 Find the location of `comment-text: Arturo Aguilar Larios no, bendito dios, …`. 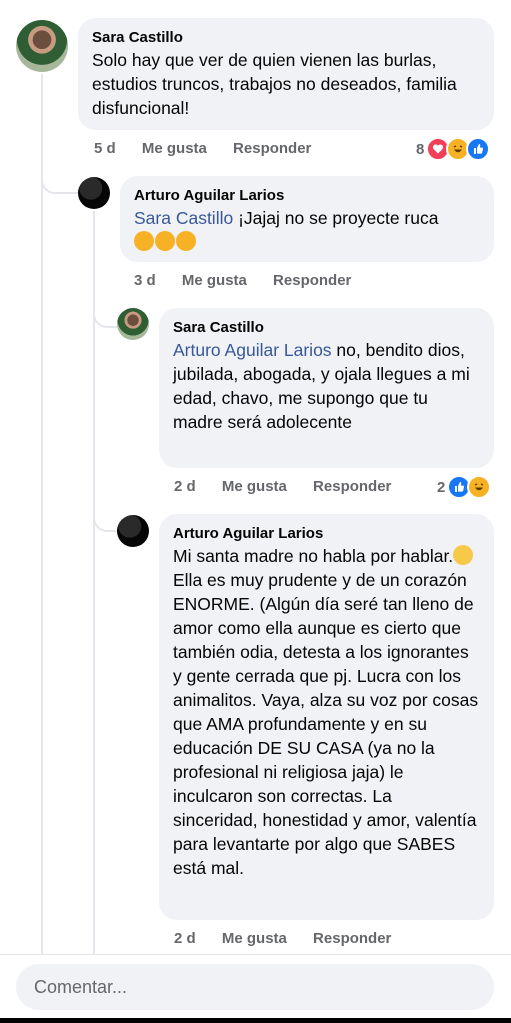

comment-text: Arturo Aguilar Larios no, bendito dios, … is located at coordinates (326, 386).